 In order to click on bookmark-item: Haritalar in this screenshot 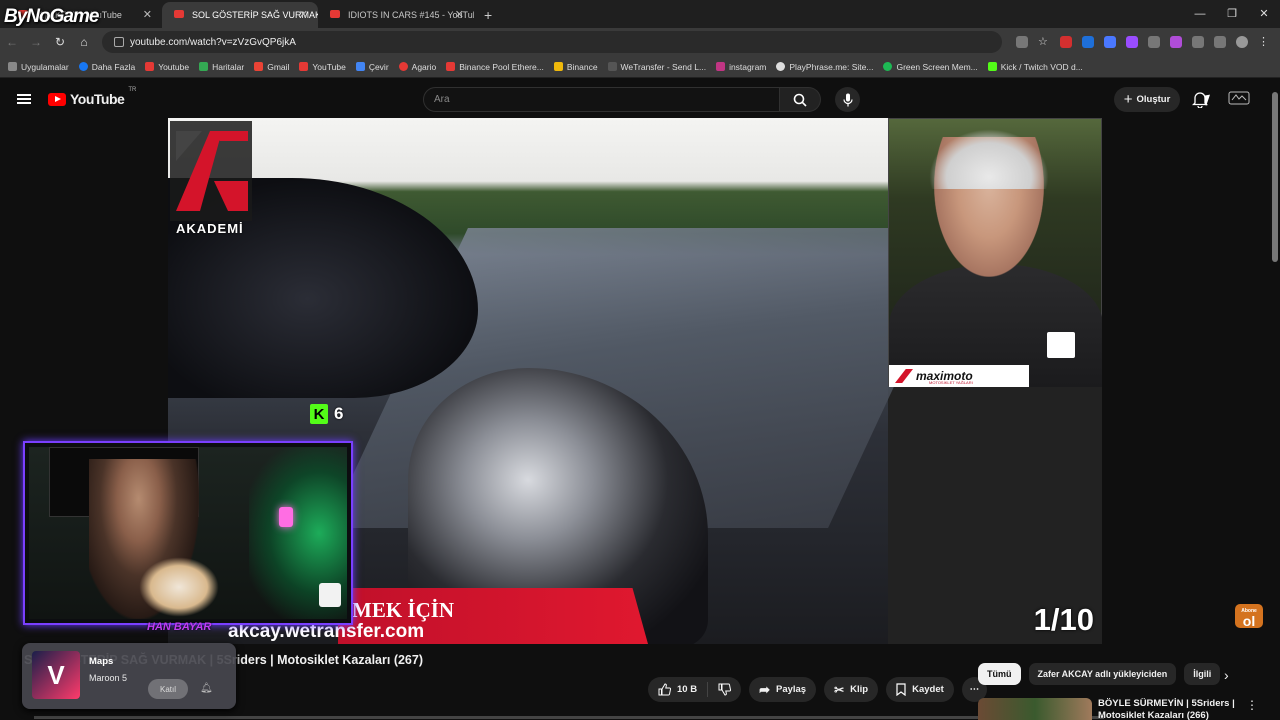, I will do `click(221, 67)`.